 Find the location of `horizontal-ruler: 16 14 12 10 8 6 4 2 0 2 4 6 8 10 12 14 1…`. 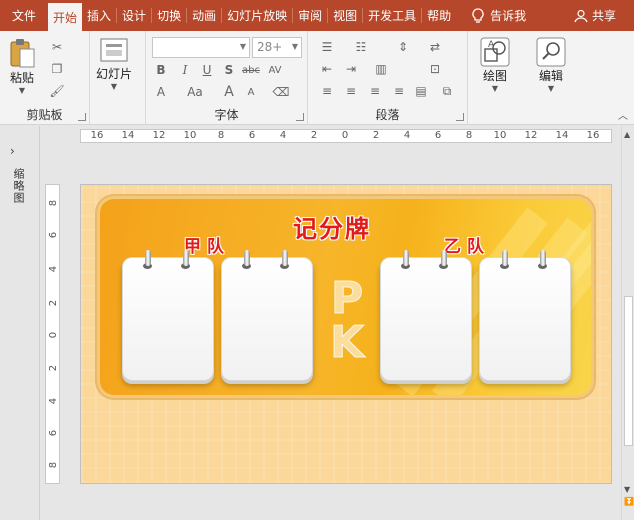

horizontal-ruler: 16 14 12 10 8 6 4 2 0 2 4 6 8 10 12 14 1… is located at coordinates (346, 136).